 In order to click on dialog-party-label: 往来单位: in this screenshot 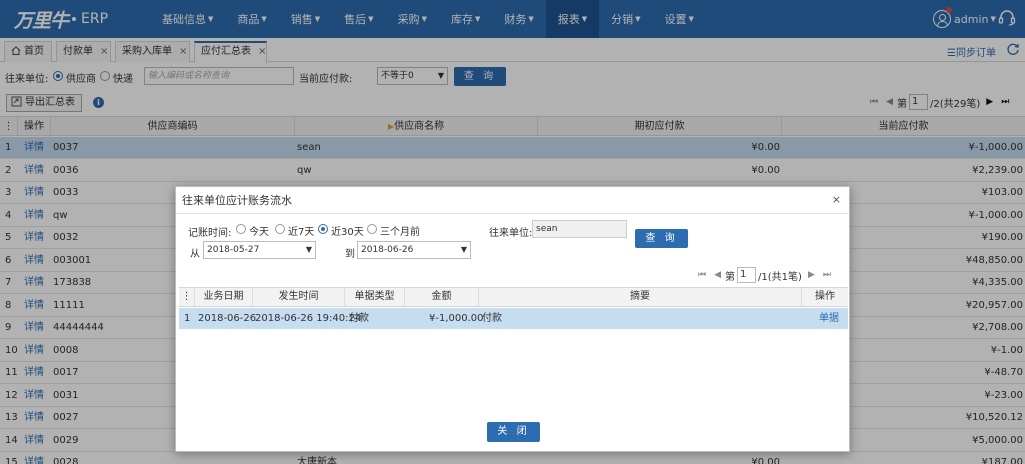, I will do `click(511, 233)`.